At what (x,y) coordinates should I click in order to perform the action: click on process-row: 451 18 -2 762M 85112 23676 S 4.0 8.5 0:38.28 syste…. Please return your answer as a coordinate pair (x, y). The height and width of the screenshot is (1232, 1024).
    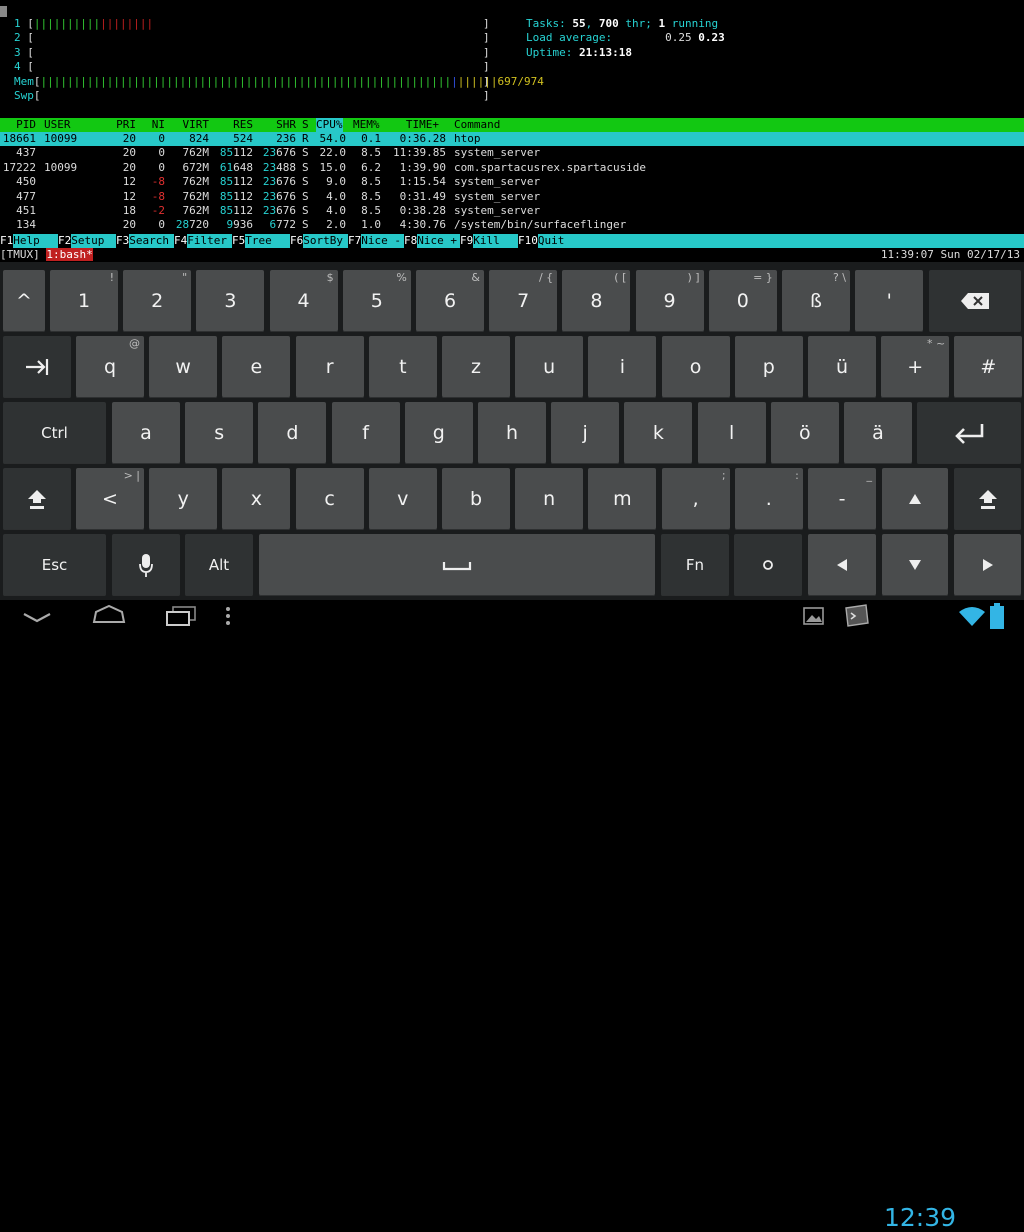
    Looking at the image, I should click on (512, 211).